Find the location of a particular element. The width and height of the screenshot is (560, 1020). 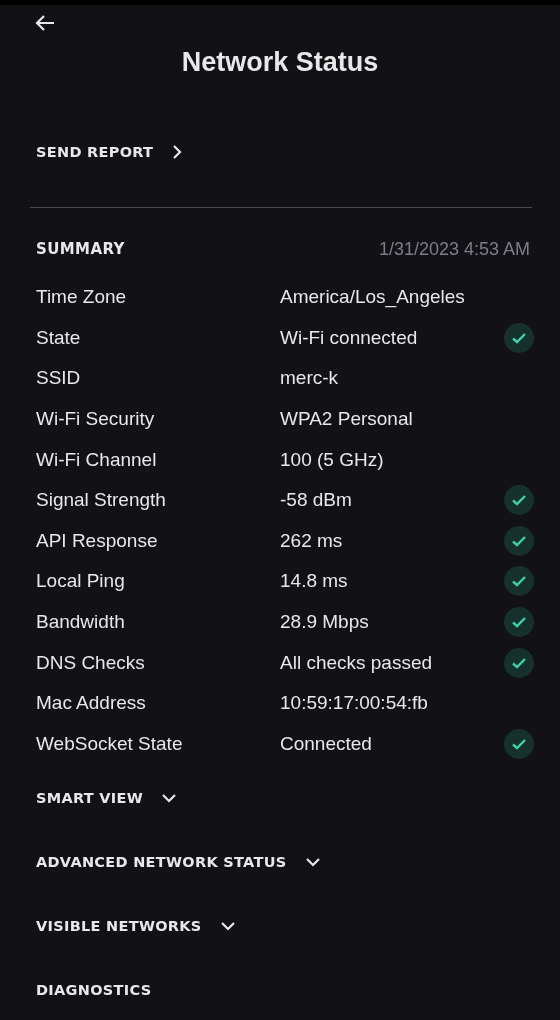

row-value: All checks passed is located at coordinates (357, 662).